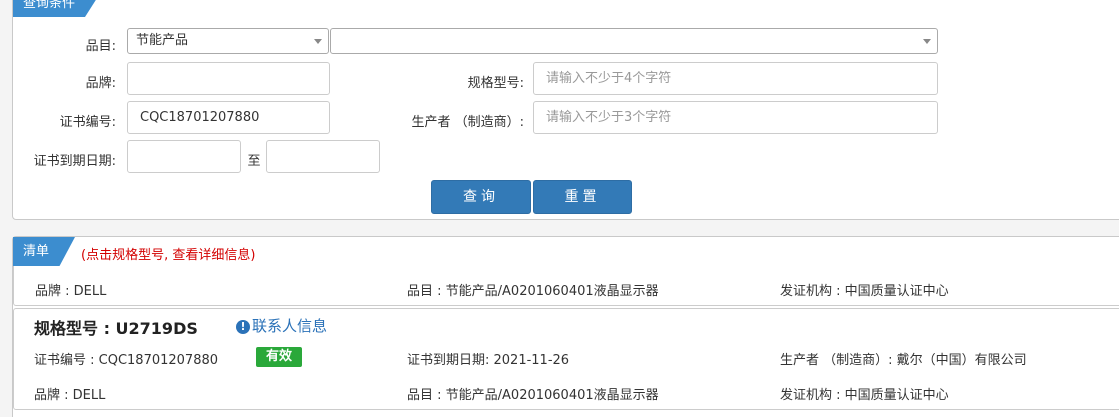 The height and width of the screenshot is (417, 1119). I want to click on category-select: 节能产品, so click(228, 41).